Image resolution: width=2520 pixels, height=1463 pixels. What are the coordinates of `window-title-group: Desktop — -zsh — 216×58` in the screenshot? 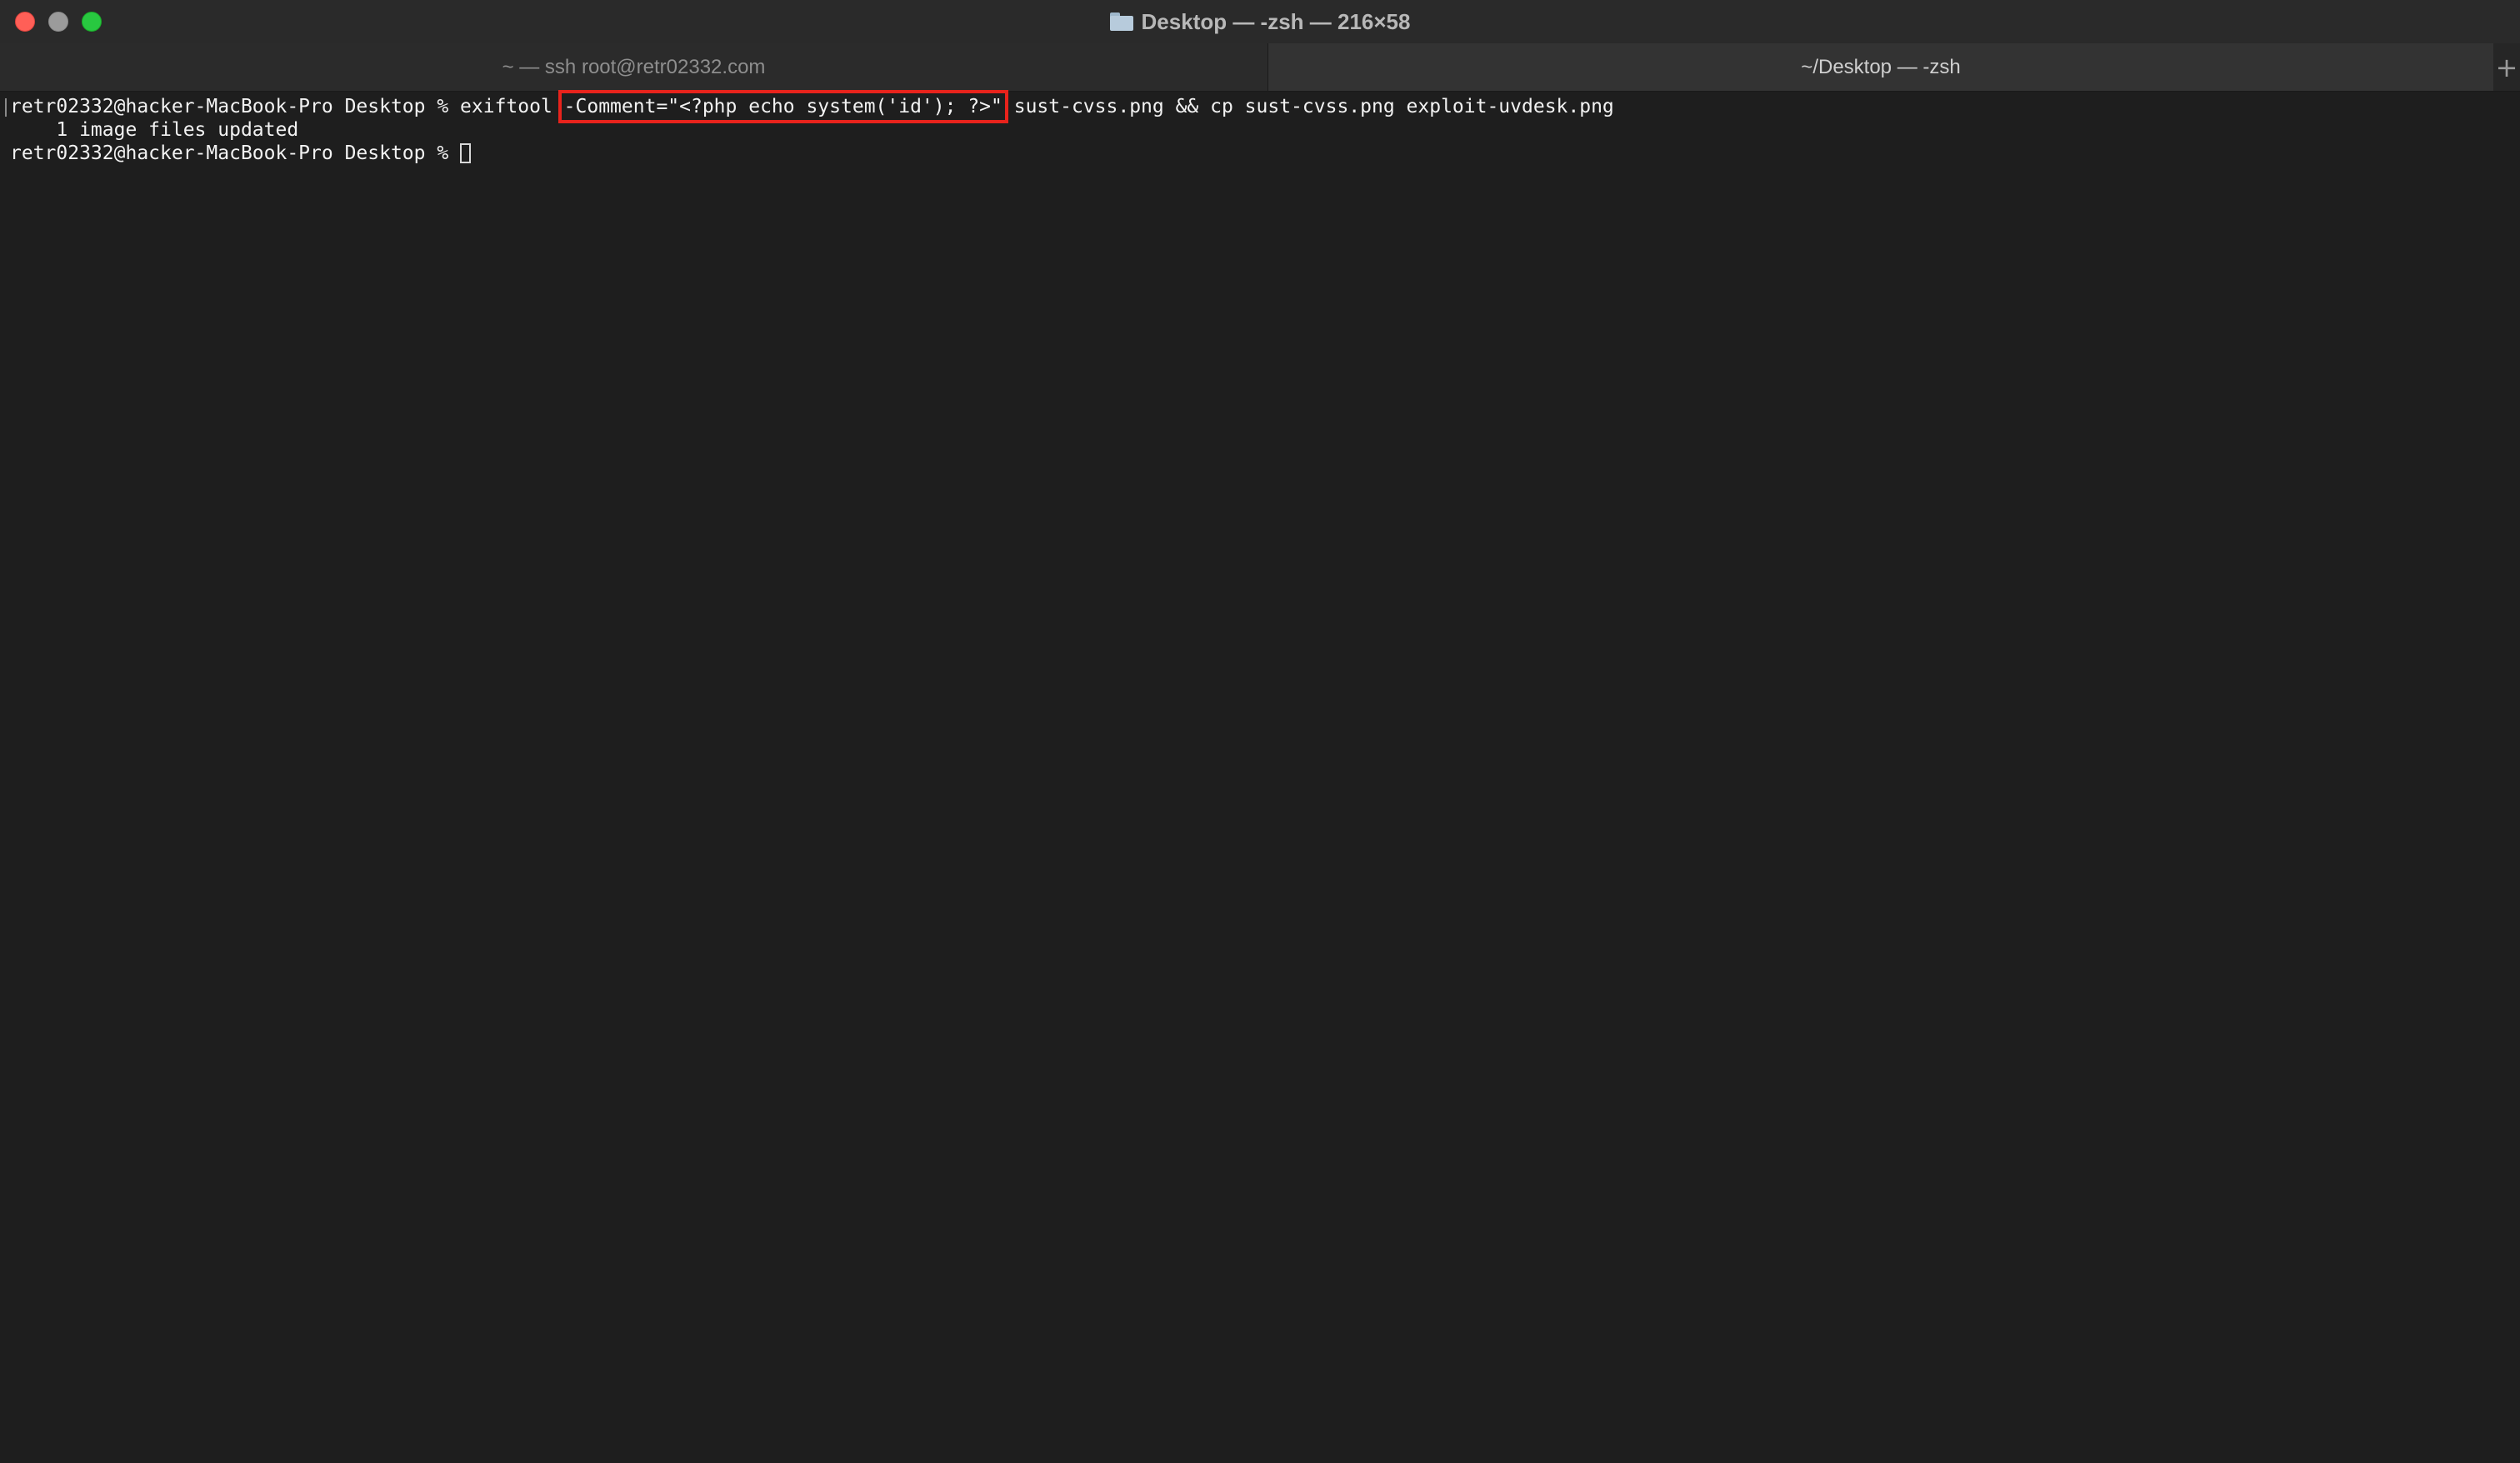 It's located at (1260, 21).